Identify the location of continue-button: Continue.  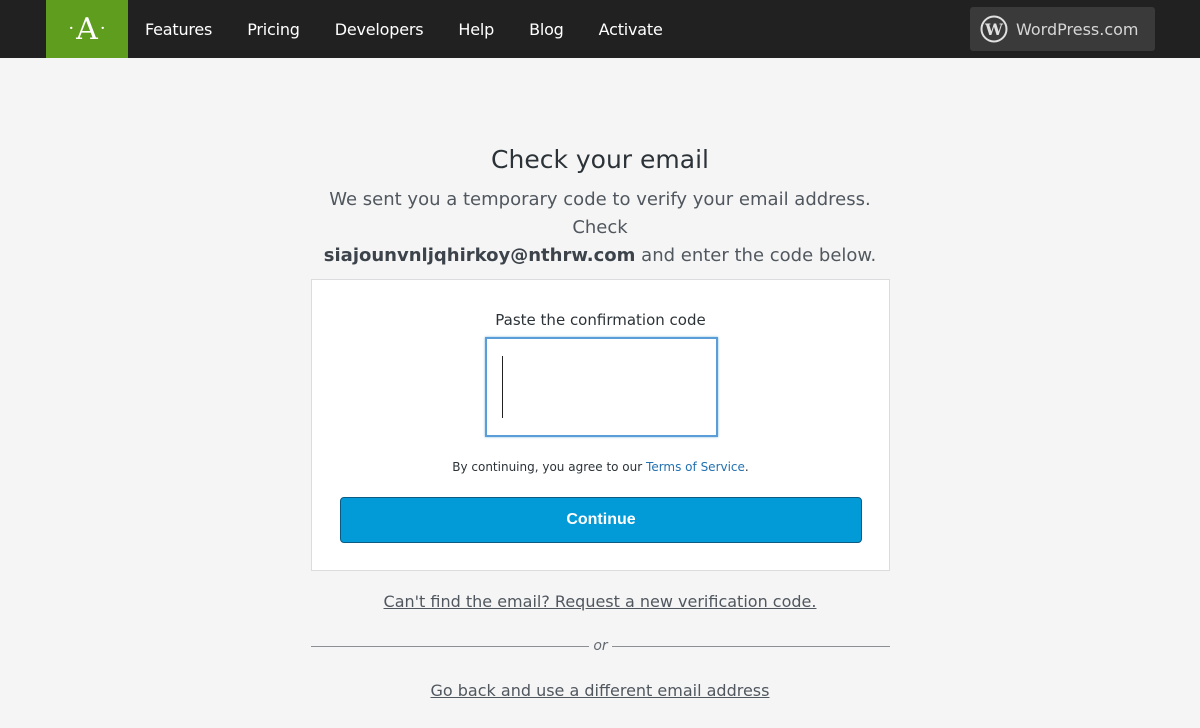
(601, 520).